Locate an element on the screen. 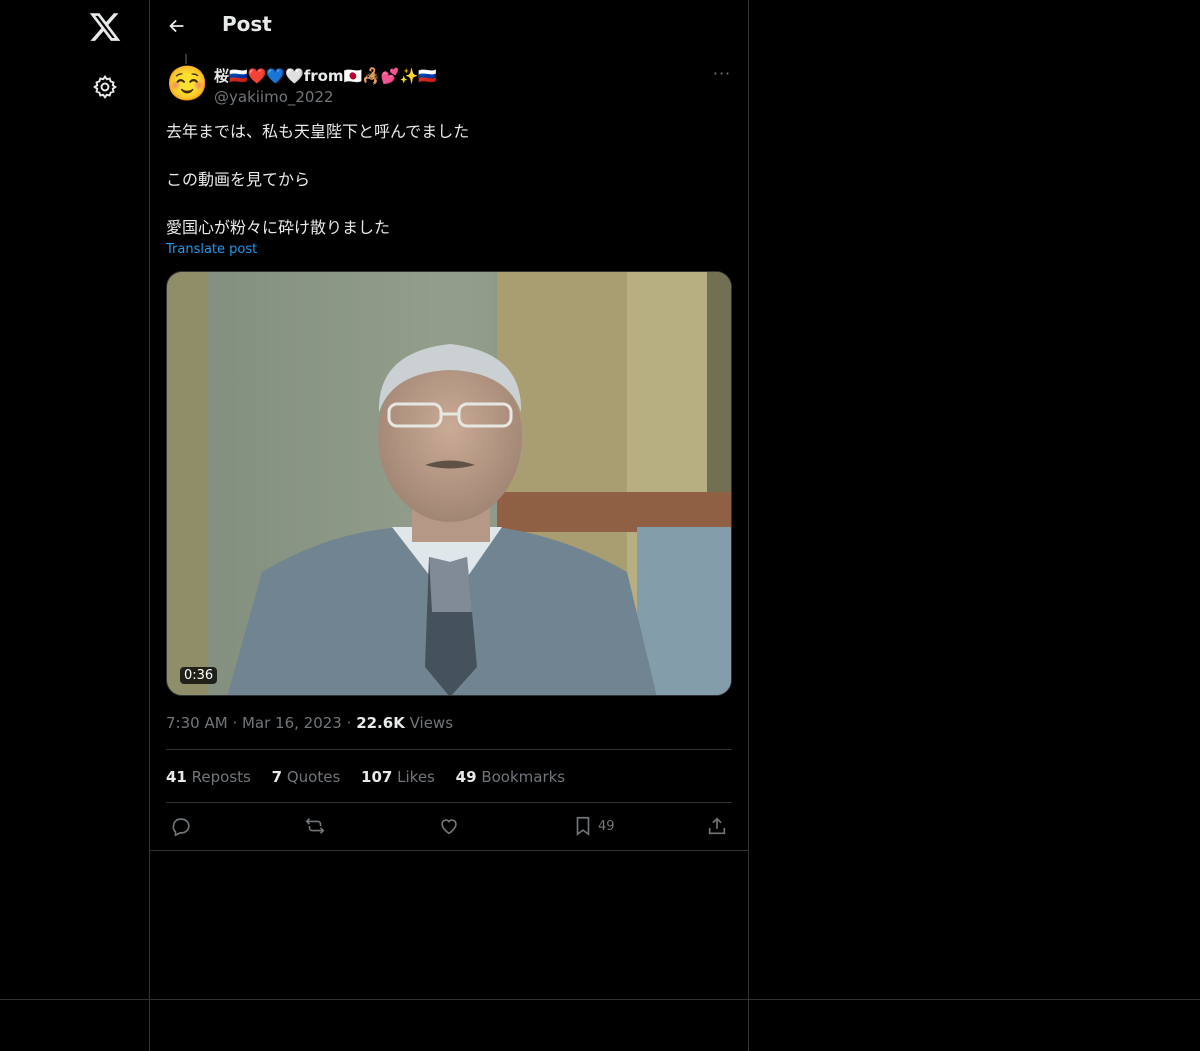 This screenshot has width=1200, height=1051. views-label: Views is located at coordinates (431, 723).